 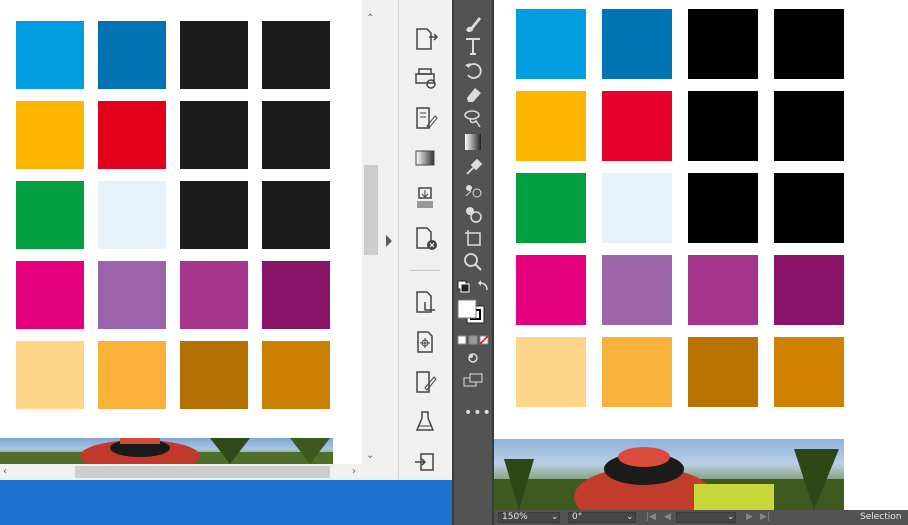 I want to click on dock-separator, so click(x=425, y=270).